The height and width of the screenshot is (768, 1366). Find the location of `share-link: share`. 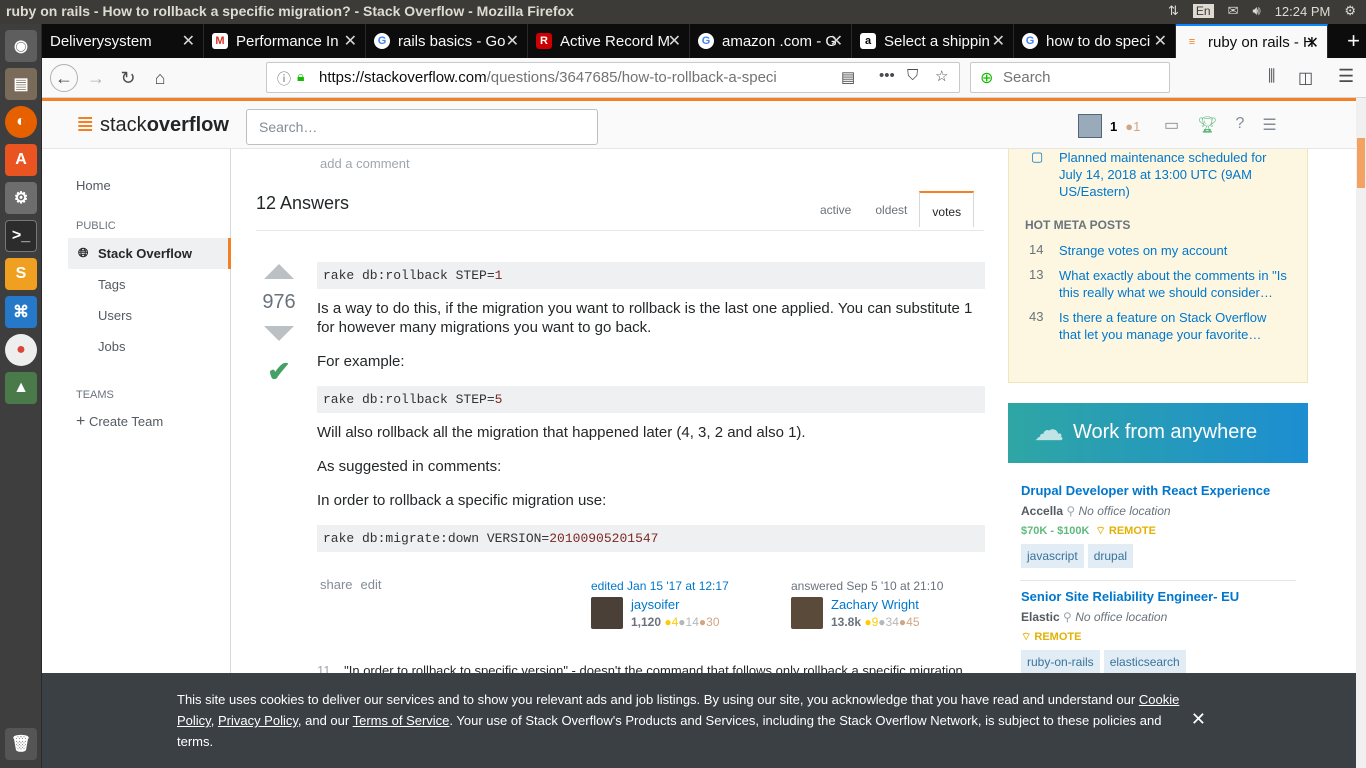

share-link: share is located at coordinates (336, 584).